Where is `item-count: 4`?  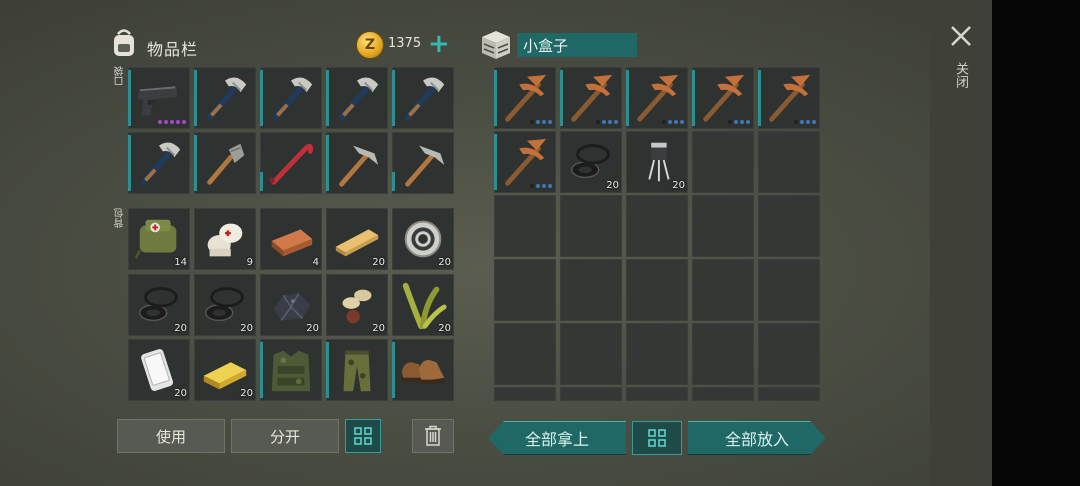
item-count: 4 is located at coordinates (315, 262).